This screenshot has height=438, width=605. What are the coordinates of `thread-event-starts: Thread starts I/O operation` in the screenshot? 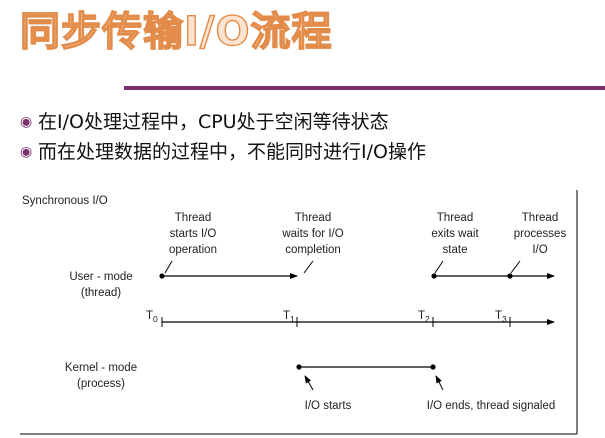 It's located at (193, 234).